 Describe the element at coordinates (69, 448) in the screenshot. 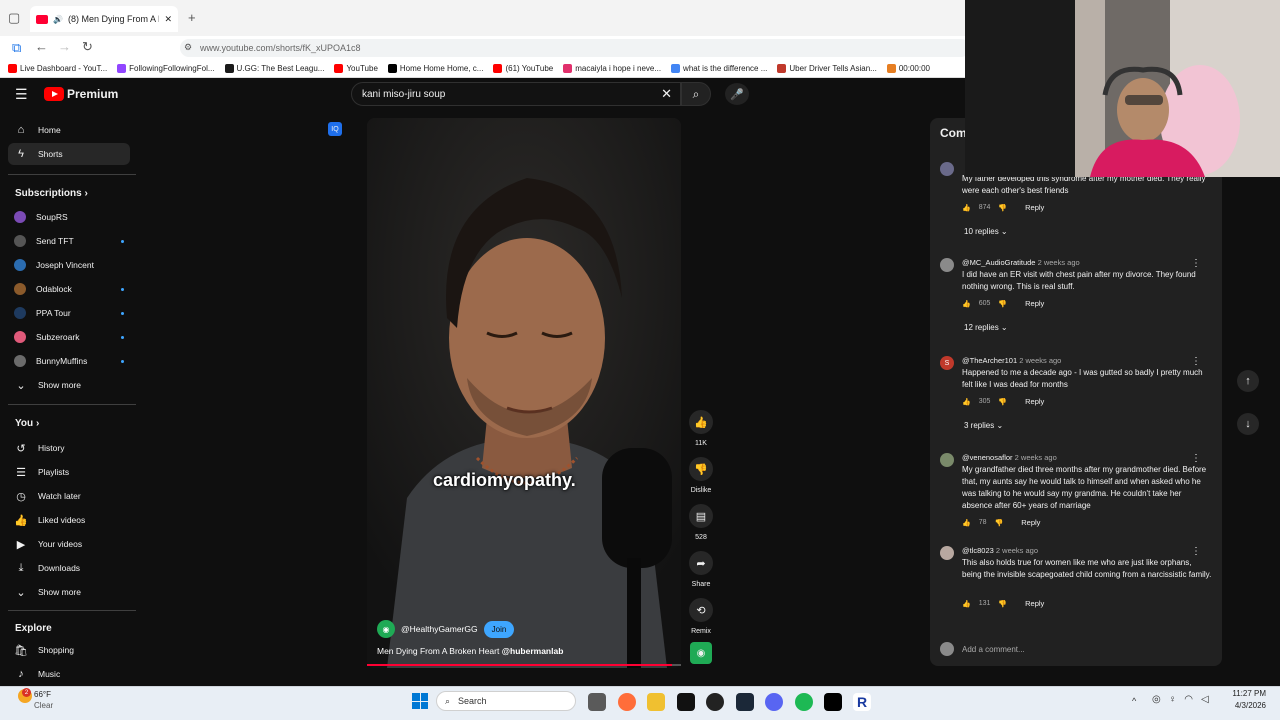

I see `sidebar-item-history: ↺ History` at that location.